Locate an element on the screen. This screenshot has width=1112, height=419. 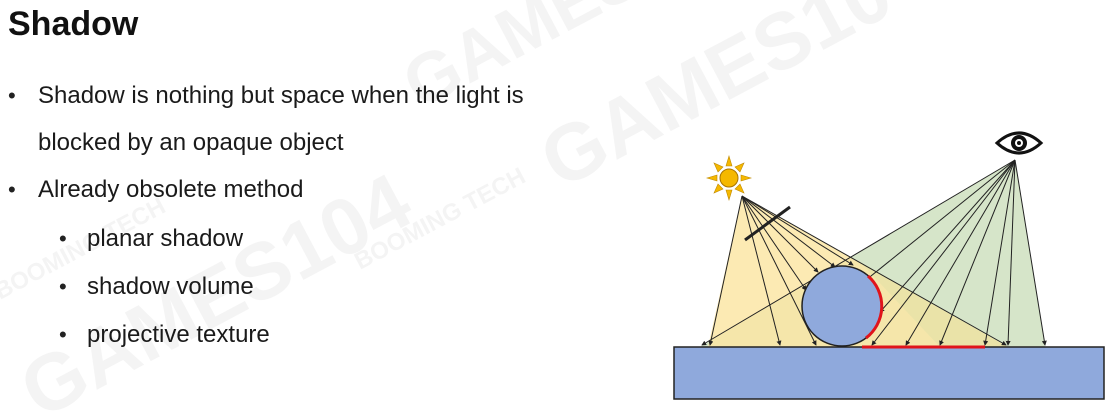
eye-icon is located at coordinates (1019, 143).